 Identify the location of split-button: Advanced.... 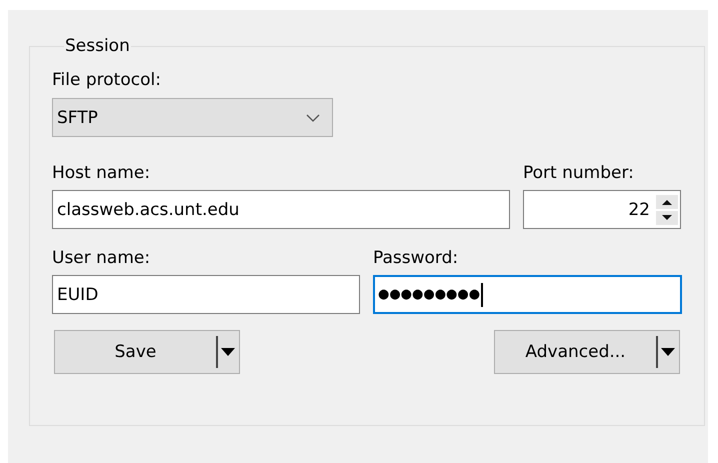
(587, 352).